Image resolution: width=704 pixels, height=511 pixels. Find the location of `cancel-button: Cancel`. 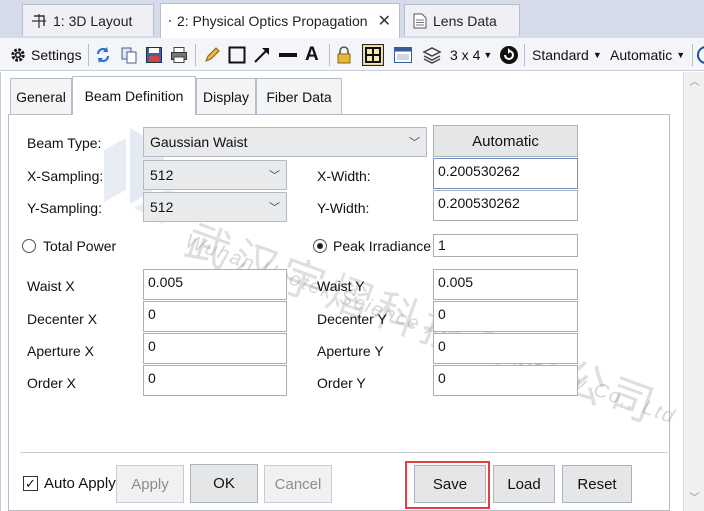

cancel-button: Cancel is located at coordinates (298, 484).